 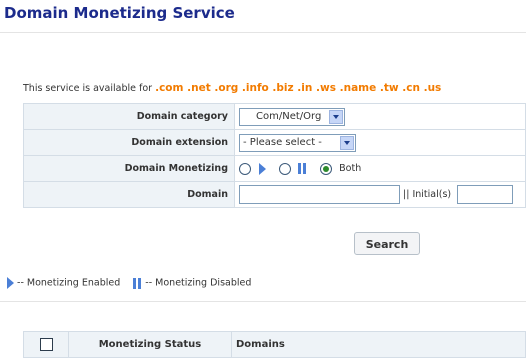 I want to click on legend-divider, so click(x=263, y=301).